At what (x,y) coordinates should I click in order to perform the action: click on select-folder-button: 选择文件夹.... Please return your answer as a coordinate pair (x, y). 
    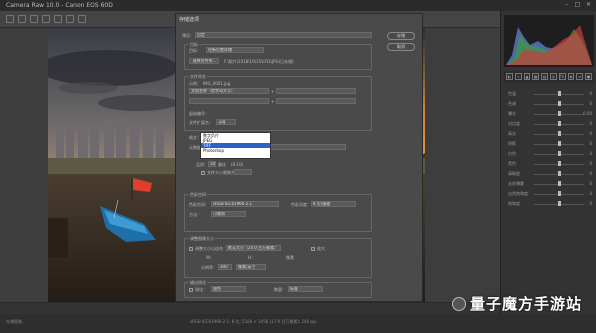
    Looking at the image, I should click on (204, 61).